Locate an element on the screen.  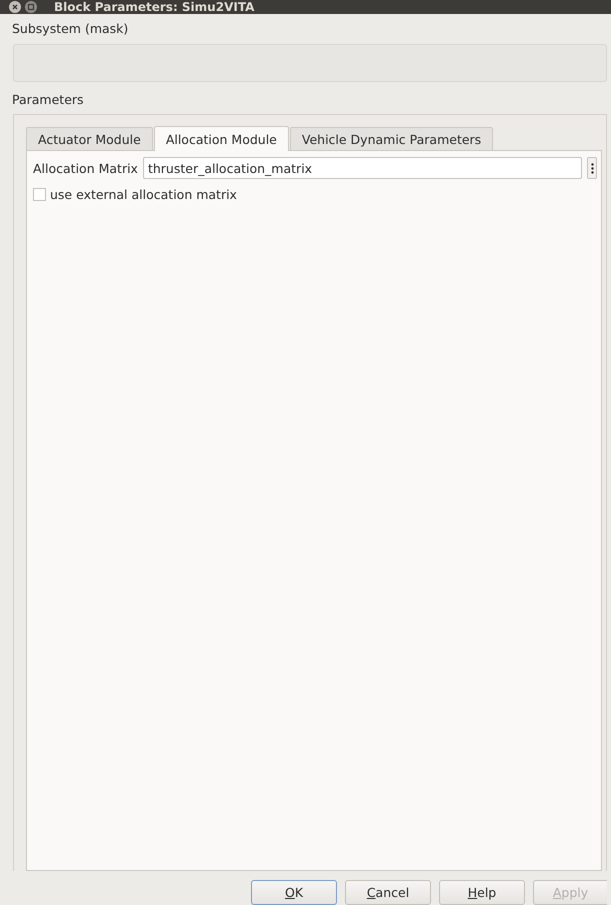
close-icon is located at coordinates (15, 7).